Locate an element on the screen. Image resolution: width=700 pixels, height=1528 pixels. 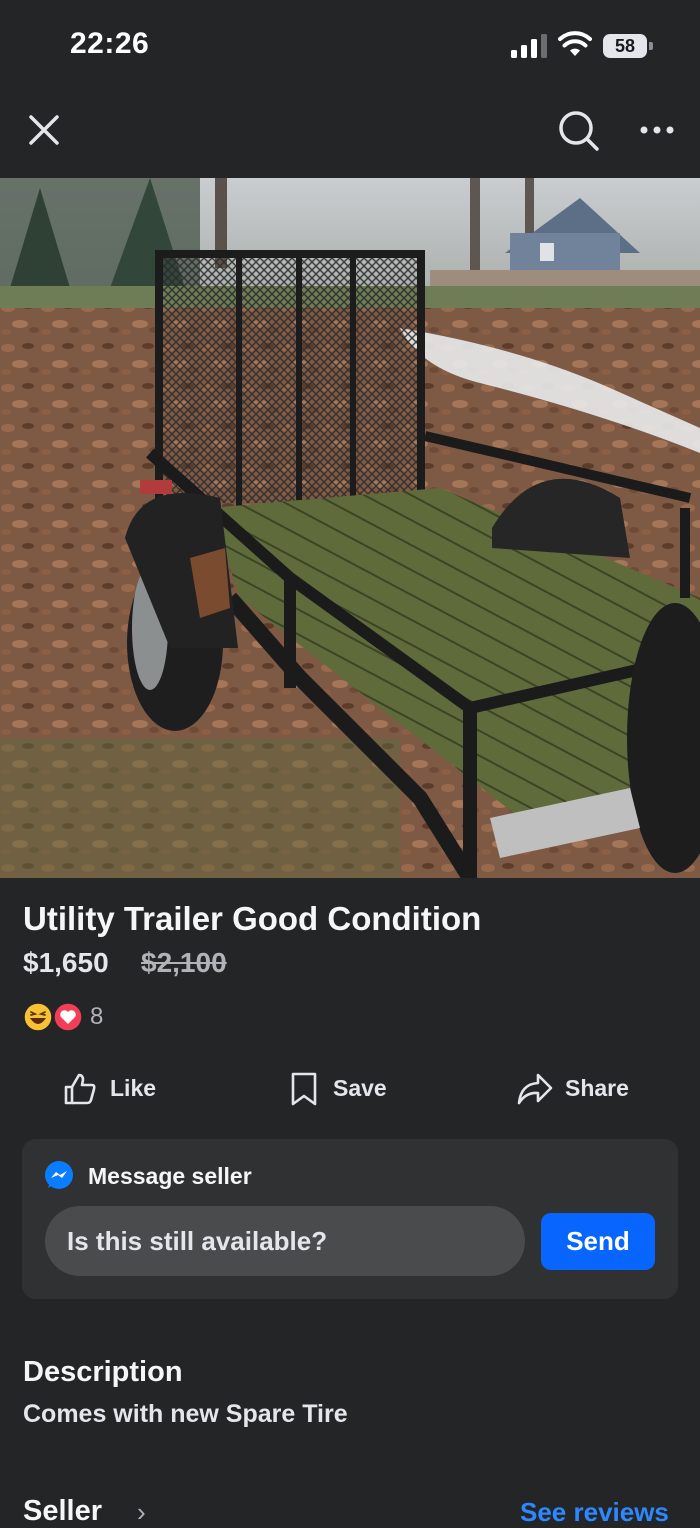
message-seller-card: Message seller Send is located at coordinates (350, 1219).